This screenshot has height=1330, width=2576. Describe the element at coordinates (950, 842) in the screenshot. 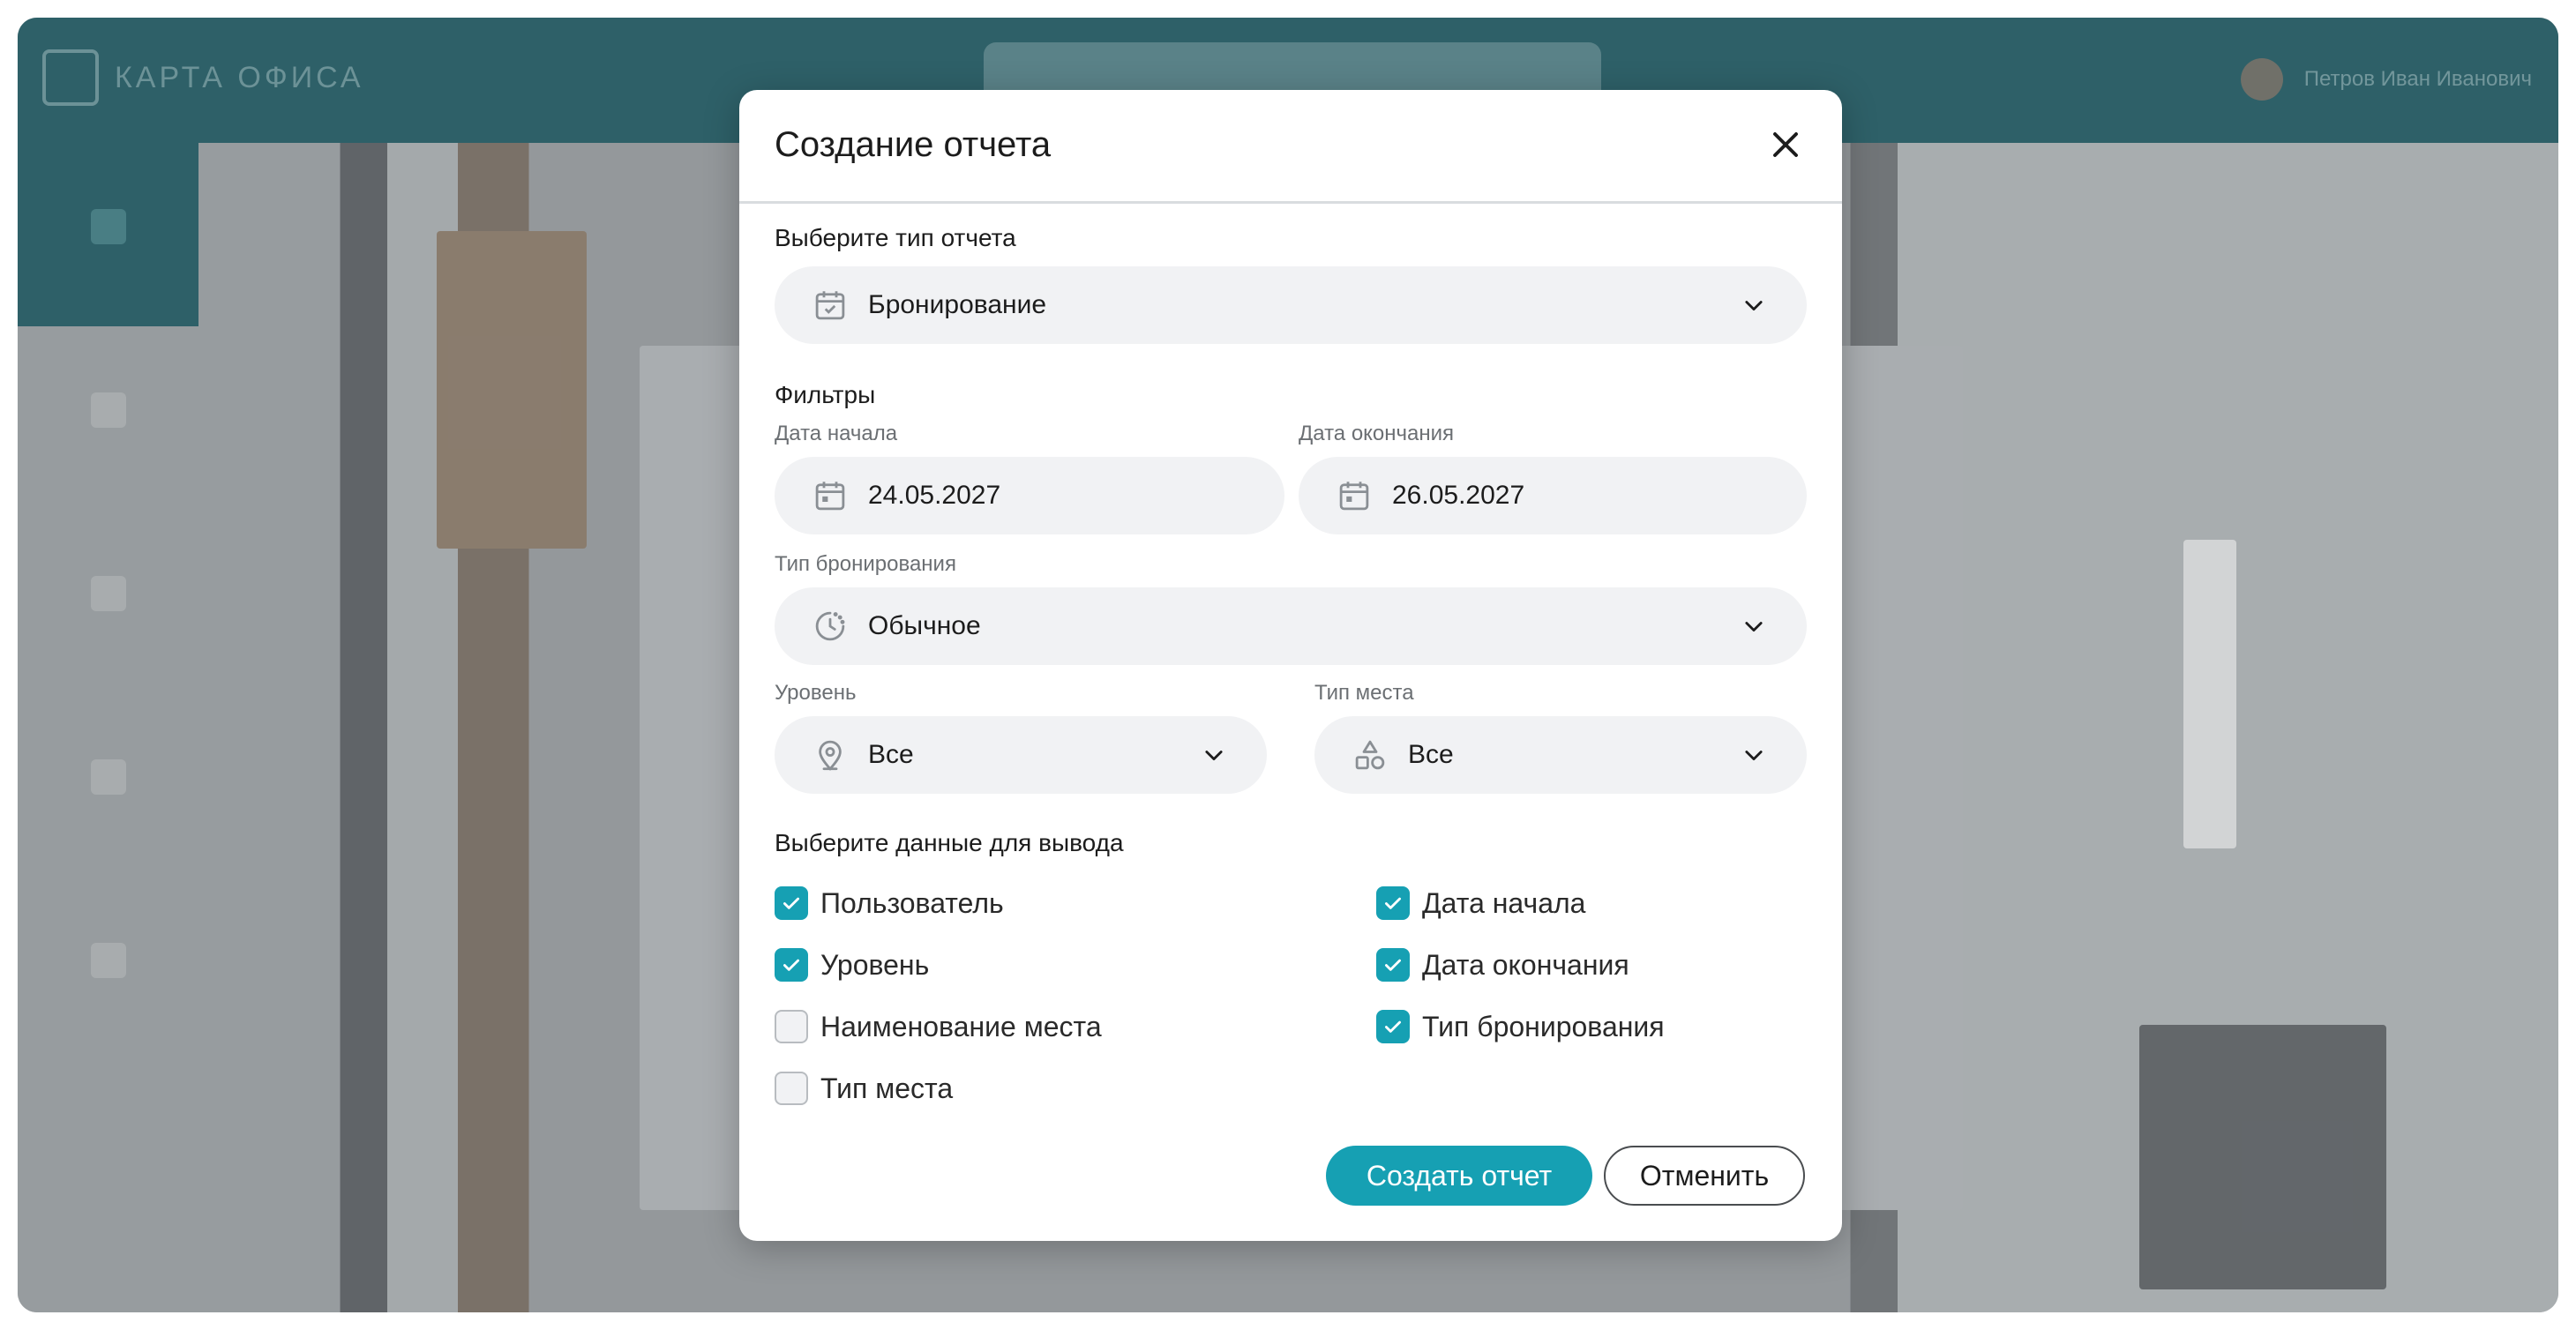

I see `output-heading: Выберите данные для вывода` at that location.